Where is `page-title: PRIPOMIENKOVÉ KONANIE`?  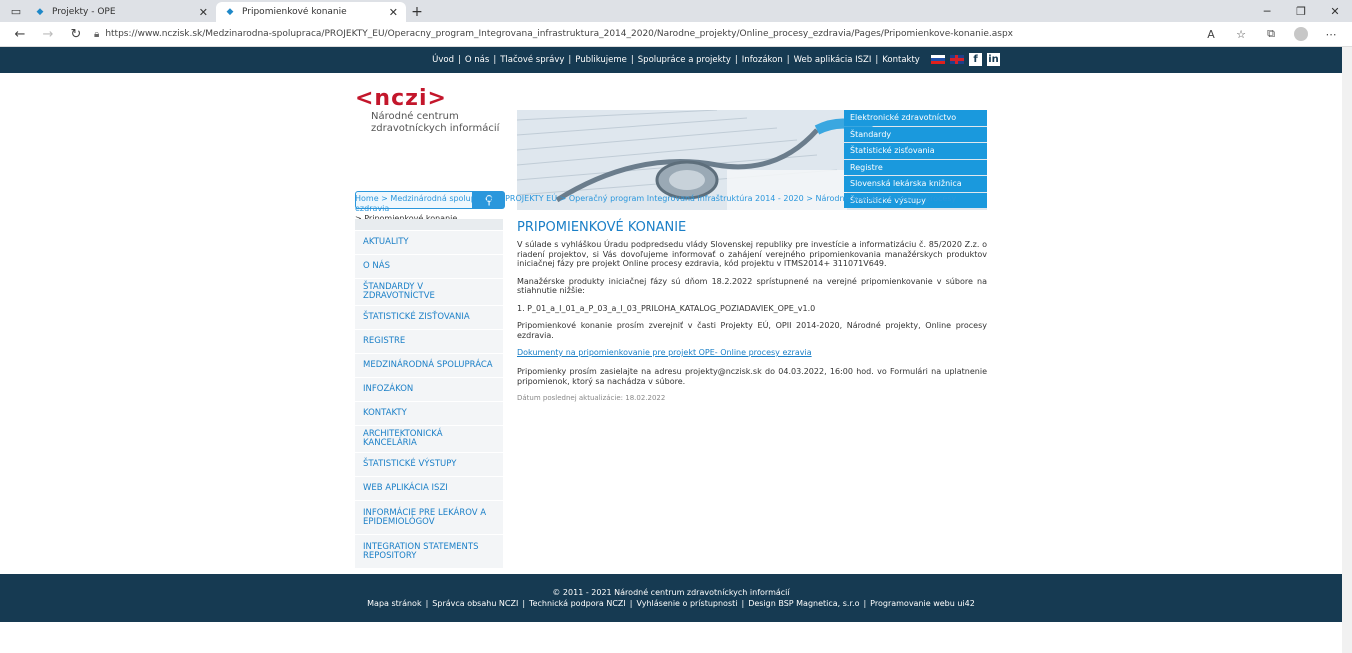 page-title: PRIPOMIENKOVÉ KONANIE is located at coordinates (602, 227).